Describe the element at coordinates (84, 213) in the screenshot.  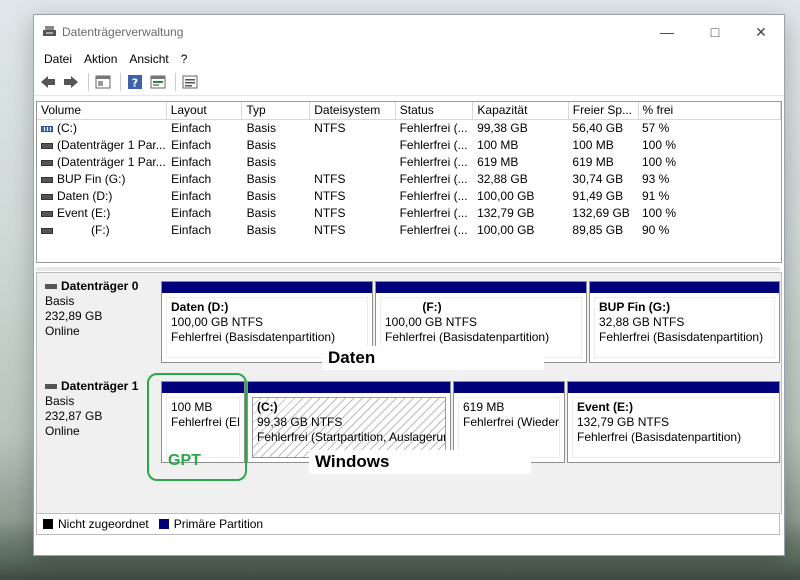
I see `volume-name: Event (E:)` at that location.